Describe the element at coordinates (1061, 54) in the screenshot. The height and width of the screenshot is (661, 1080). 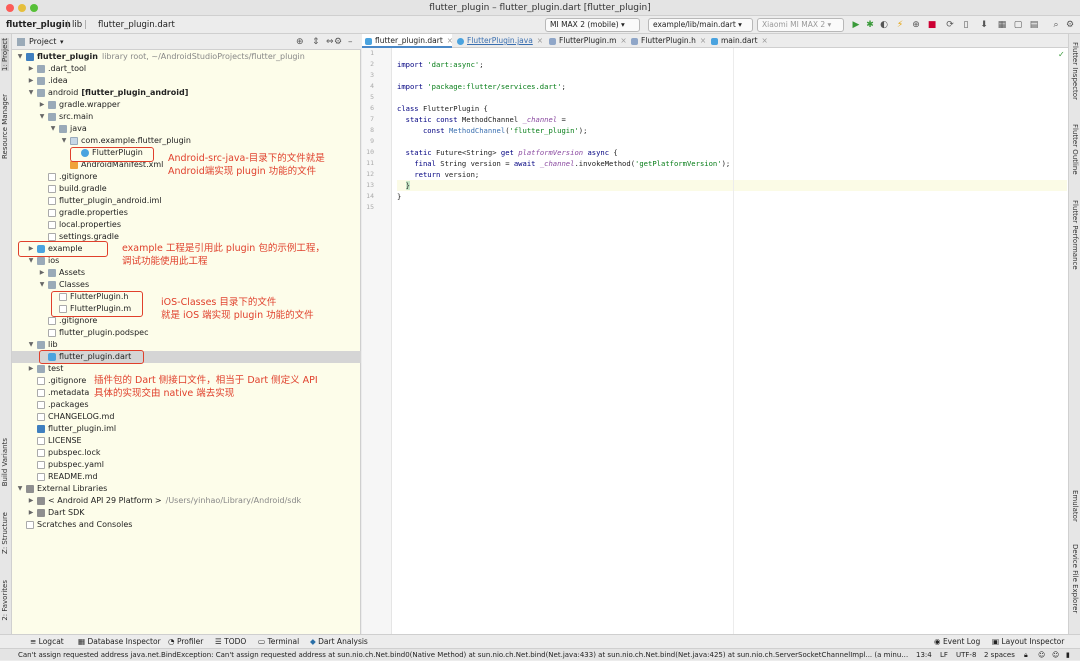
I see `inspection-ok-icon: ✓` at that location.